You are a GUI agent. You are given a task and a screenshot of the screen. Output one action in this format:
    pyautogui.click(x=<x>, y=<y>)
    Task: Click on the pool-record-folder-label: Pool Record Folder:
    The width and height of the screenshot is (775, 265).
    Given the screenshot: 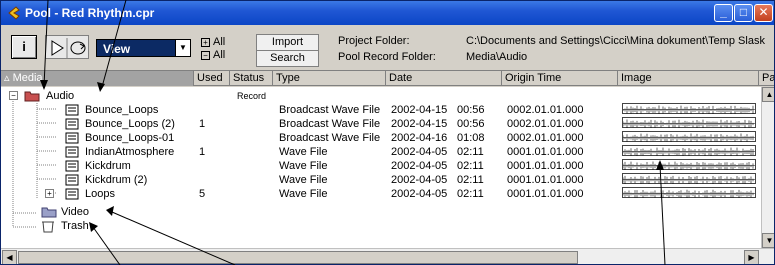 What is the action you would take?
    pyautogui.click(x=387, y=57)
    